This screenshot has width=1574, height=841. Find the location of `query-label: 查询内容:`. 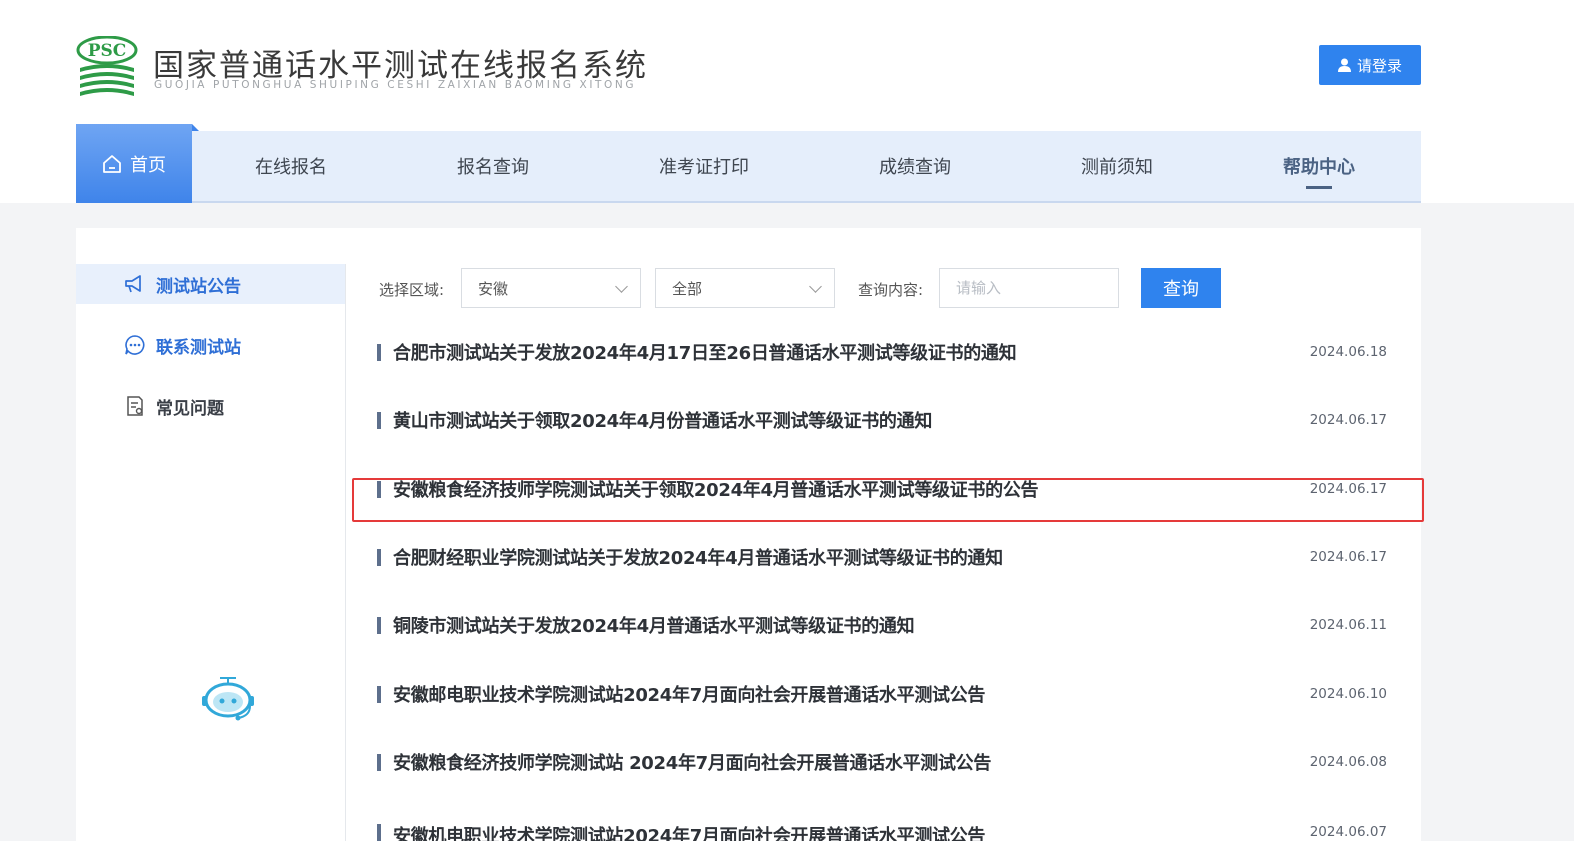

query-label: 查询内容: is located at coordinates (891, 290).